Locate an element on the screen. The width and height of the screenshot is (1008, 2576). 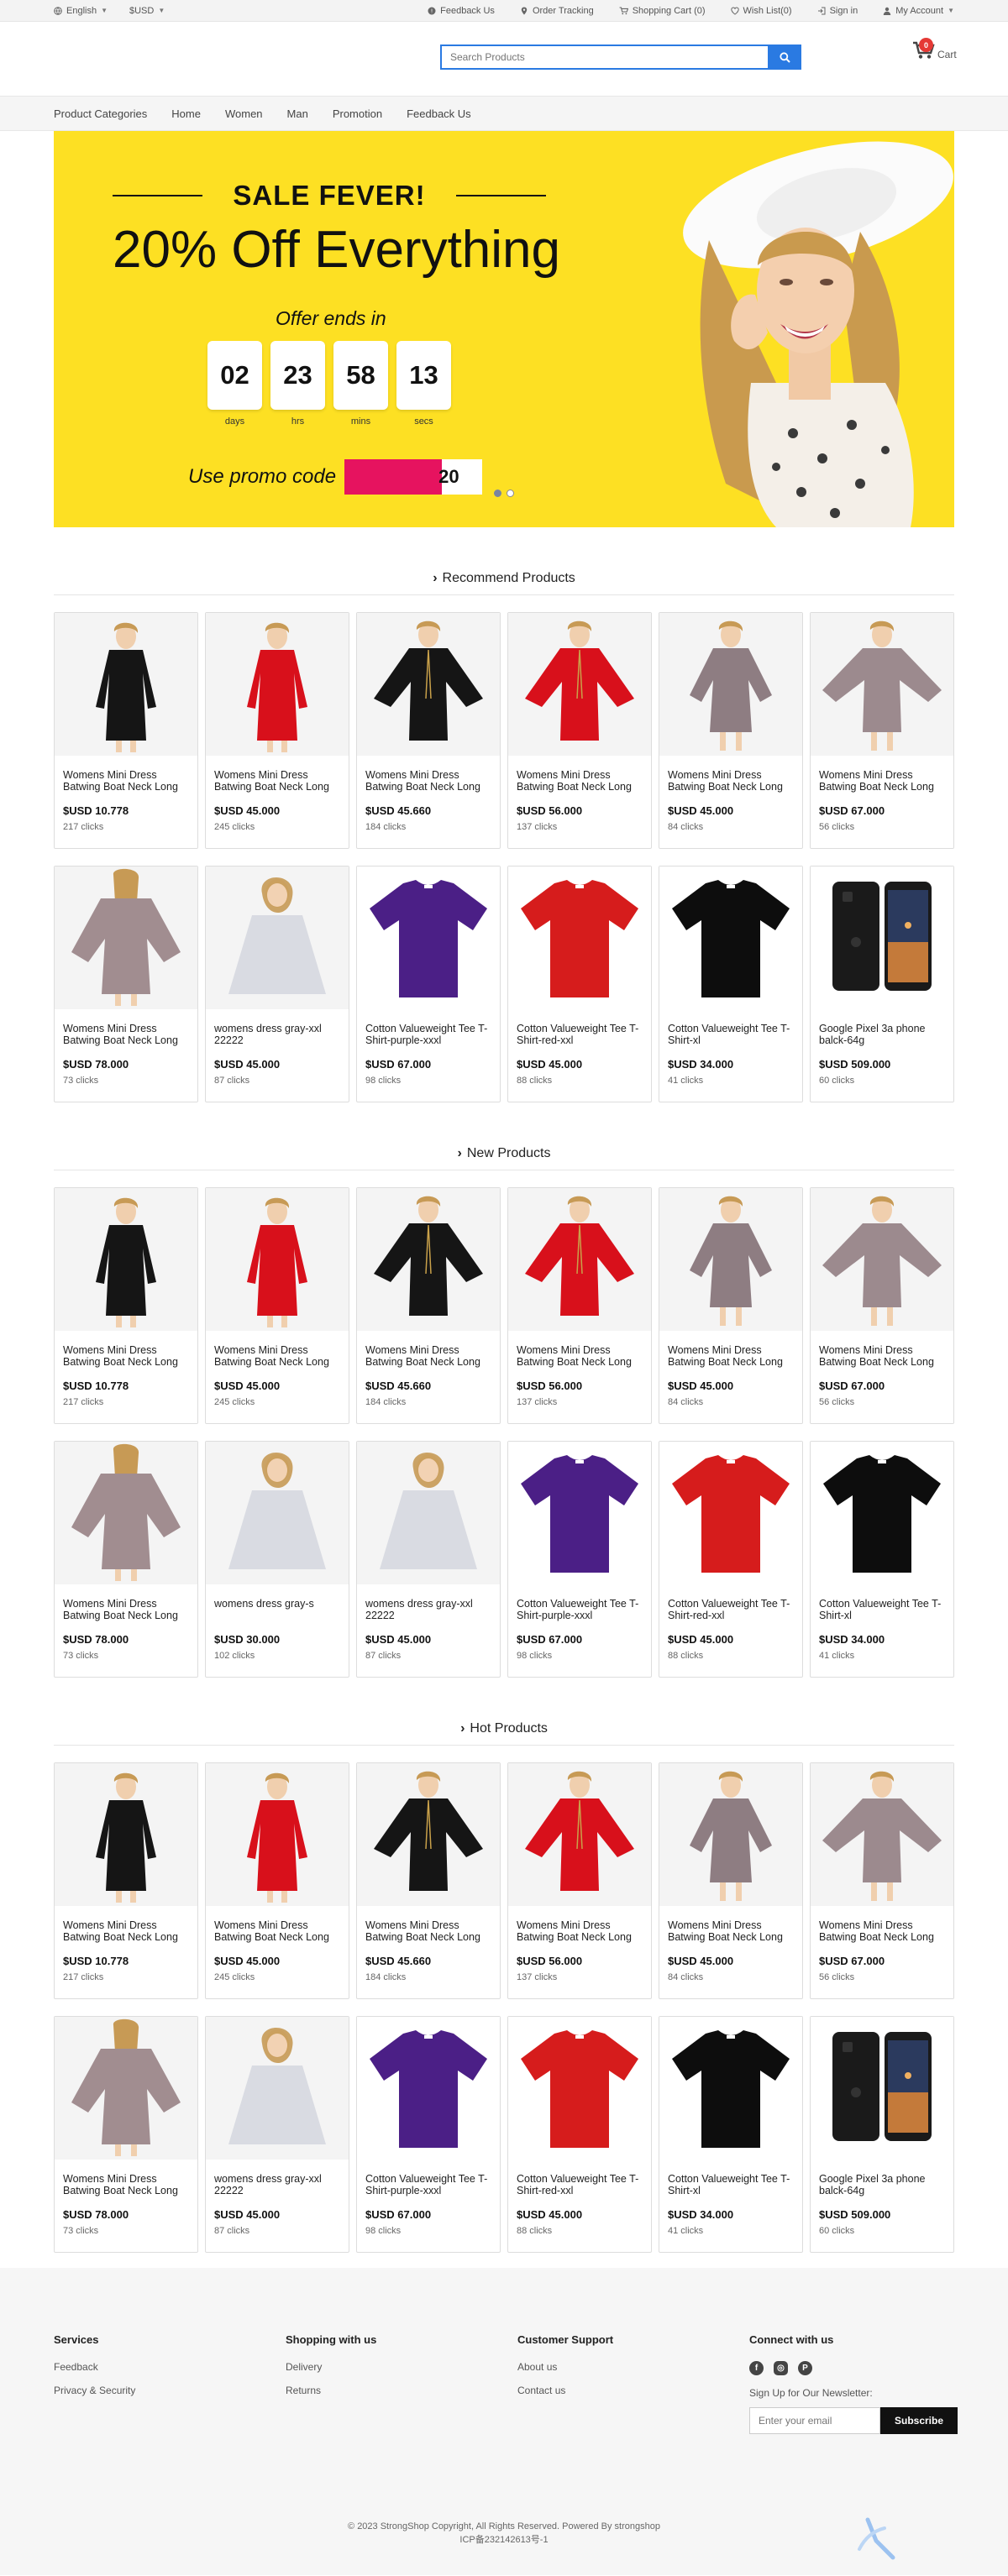
search-input is located at coordinates (604, 58).